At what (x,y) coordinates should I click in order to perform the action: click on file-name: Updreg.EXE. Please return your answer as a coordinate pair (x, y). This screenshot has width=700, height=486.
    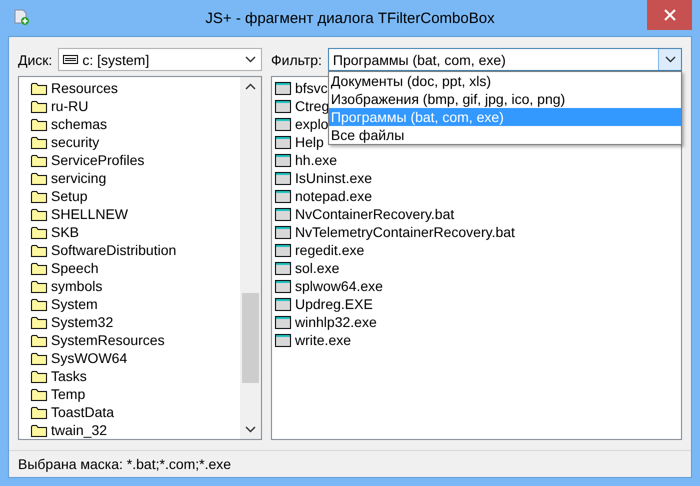
    Looking at the image, I should click on (334, 304).